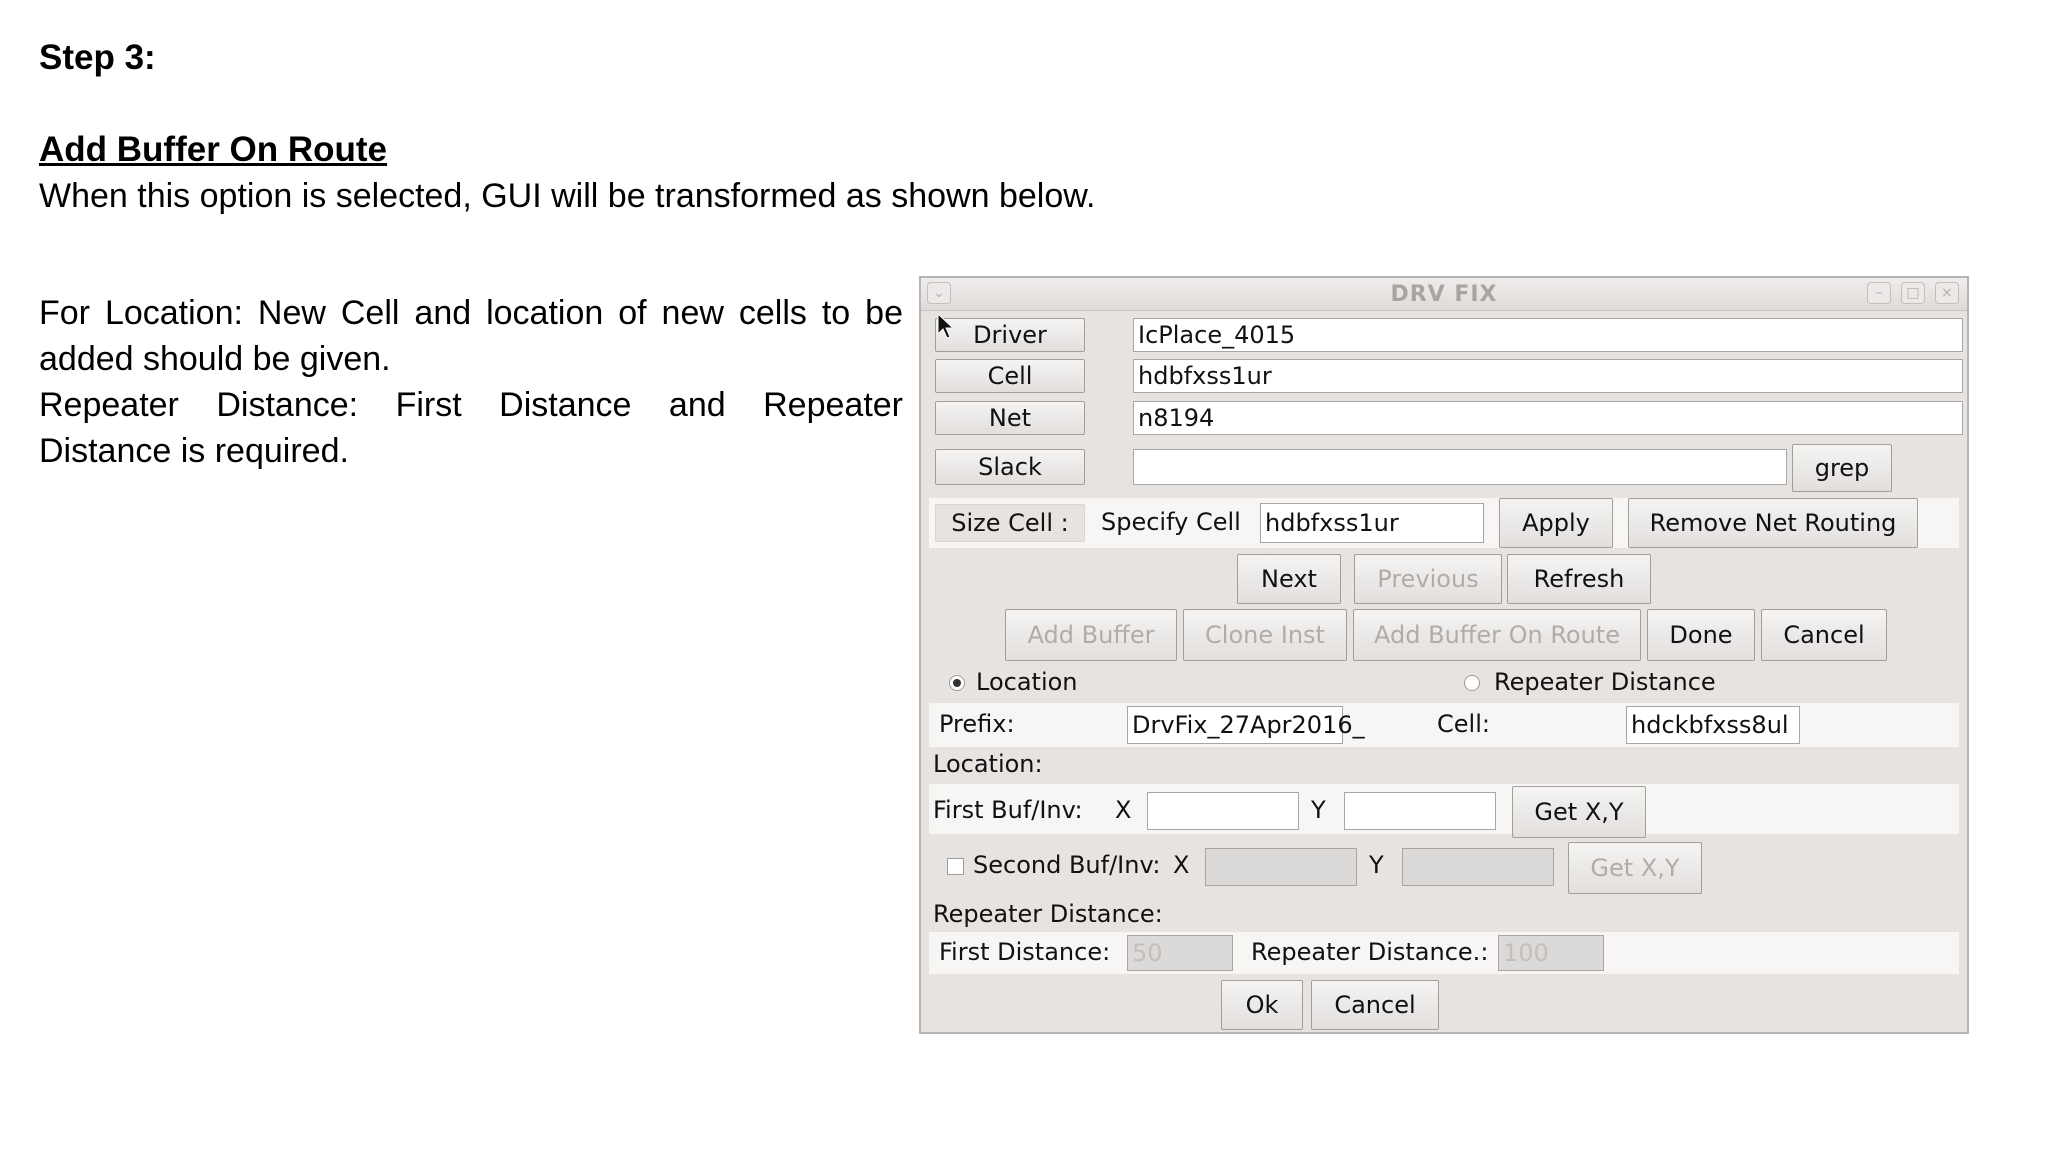 This screenshot has width=2048, height=1152. I want to click on cell-button: Cell, so click(1010, 376).